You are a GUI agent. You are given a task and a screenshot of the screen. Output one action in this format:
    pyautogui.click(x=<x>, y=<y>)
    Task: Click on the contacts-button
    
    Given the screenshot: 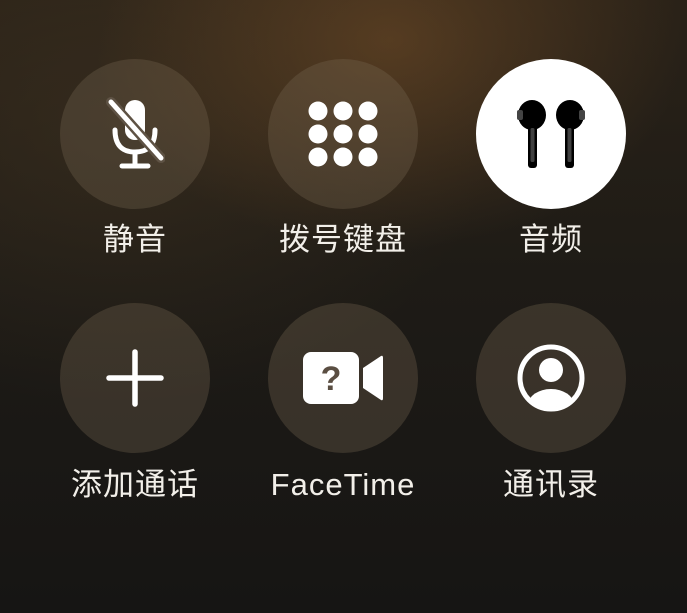 What is the action you would take?
    pyautogui.click(x=551, y=378)
    